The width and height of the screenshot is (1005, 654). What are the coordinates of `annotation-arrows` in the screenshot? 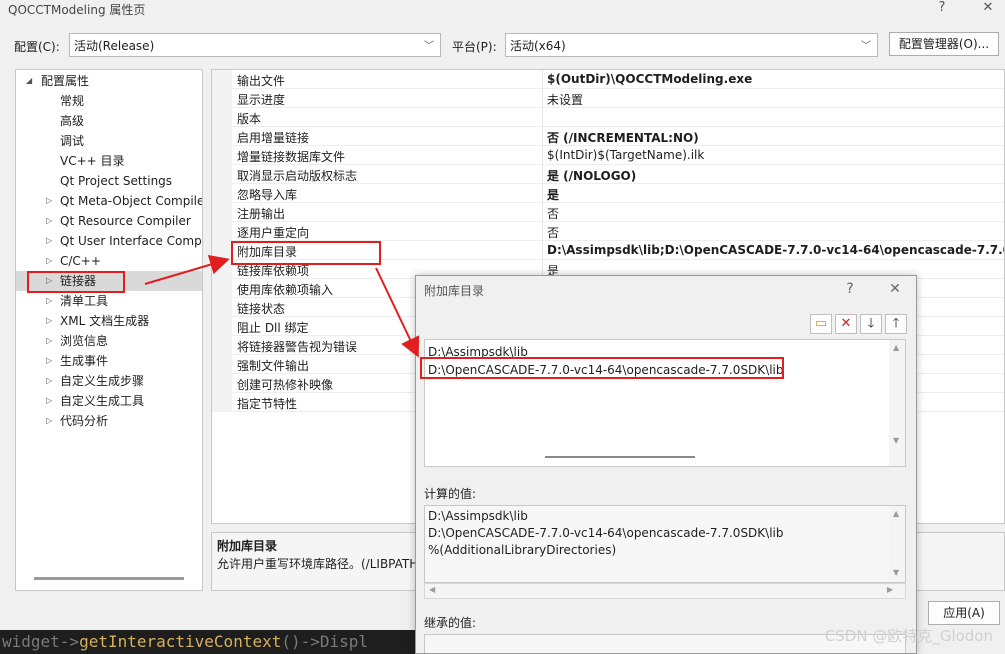 It's located at (282, 306).